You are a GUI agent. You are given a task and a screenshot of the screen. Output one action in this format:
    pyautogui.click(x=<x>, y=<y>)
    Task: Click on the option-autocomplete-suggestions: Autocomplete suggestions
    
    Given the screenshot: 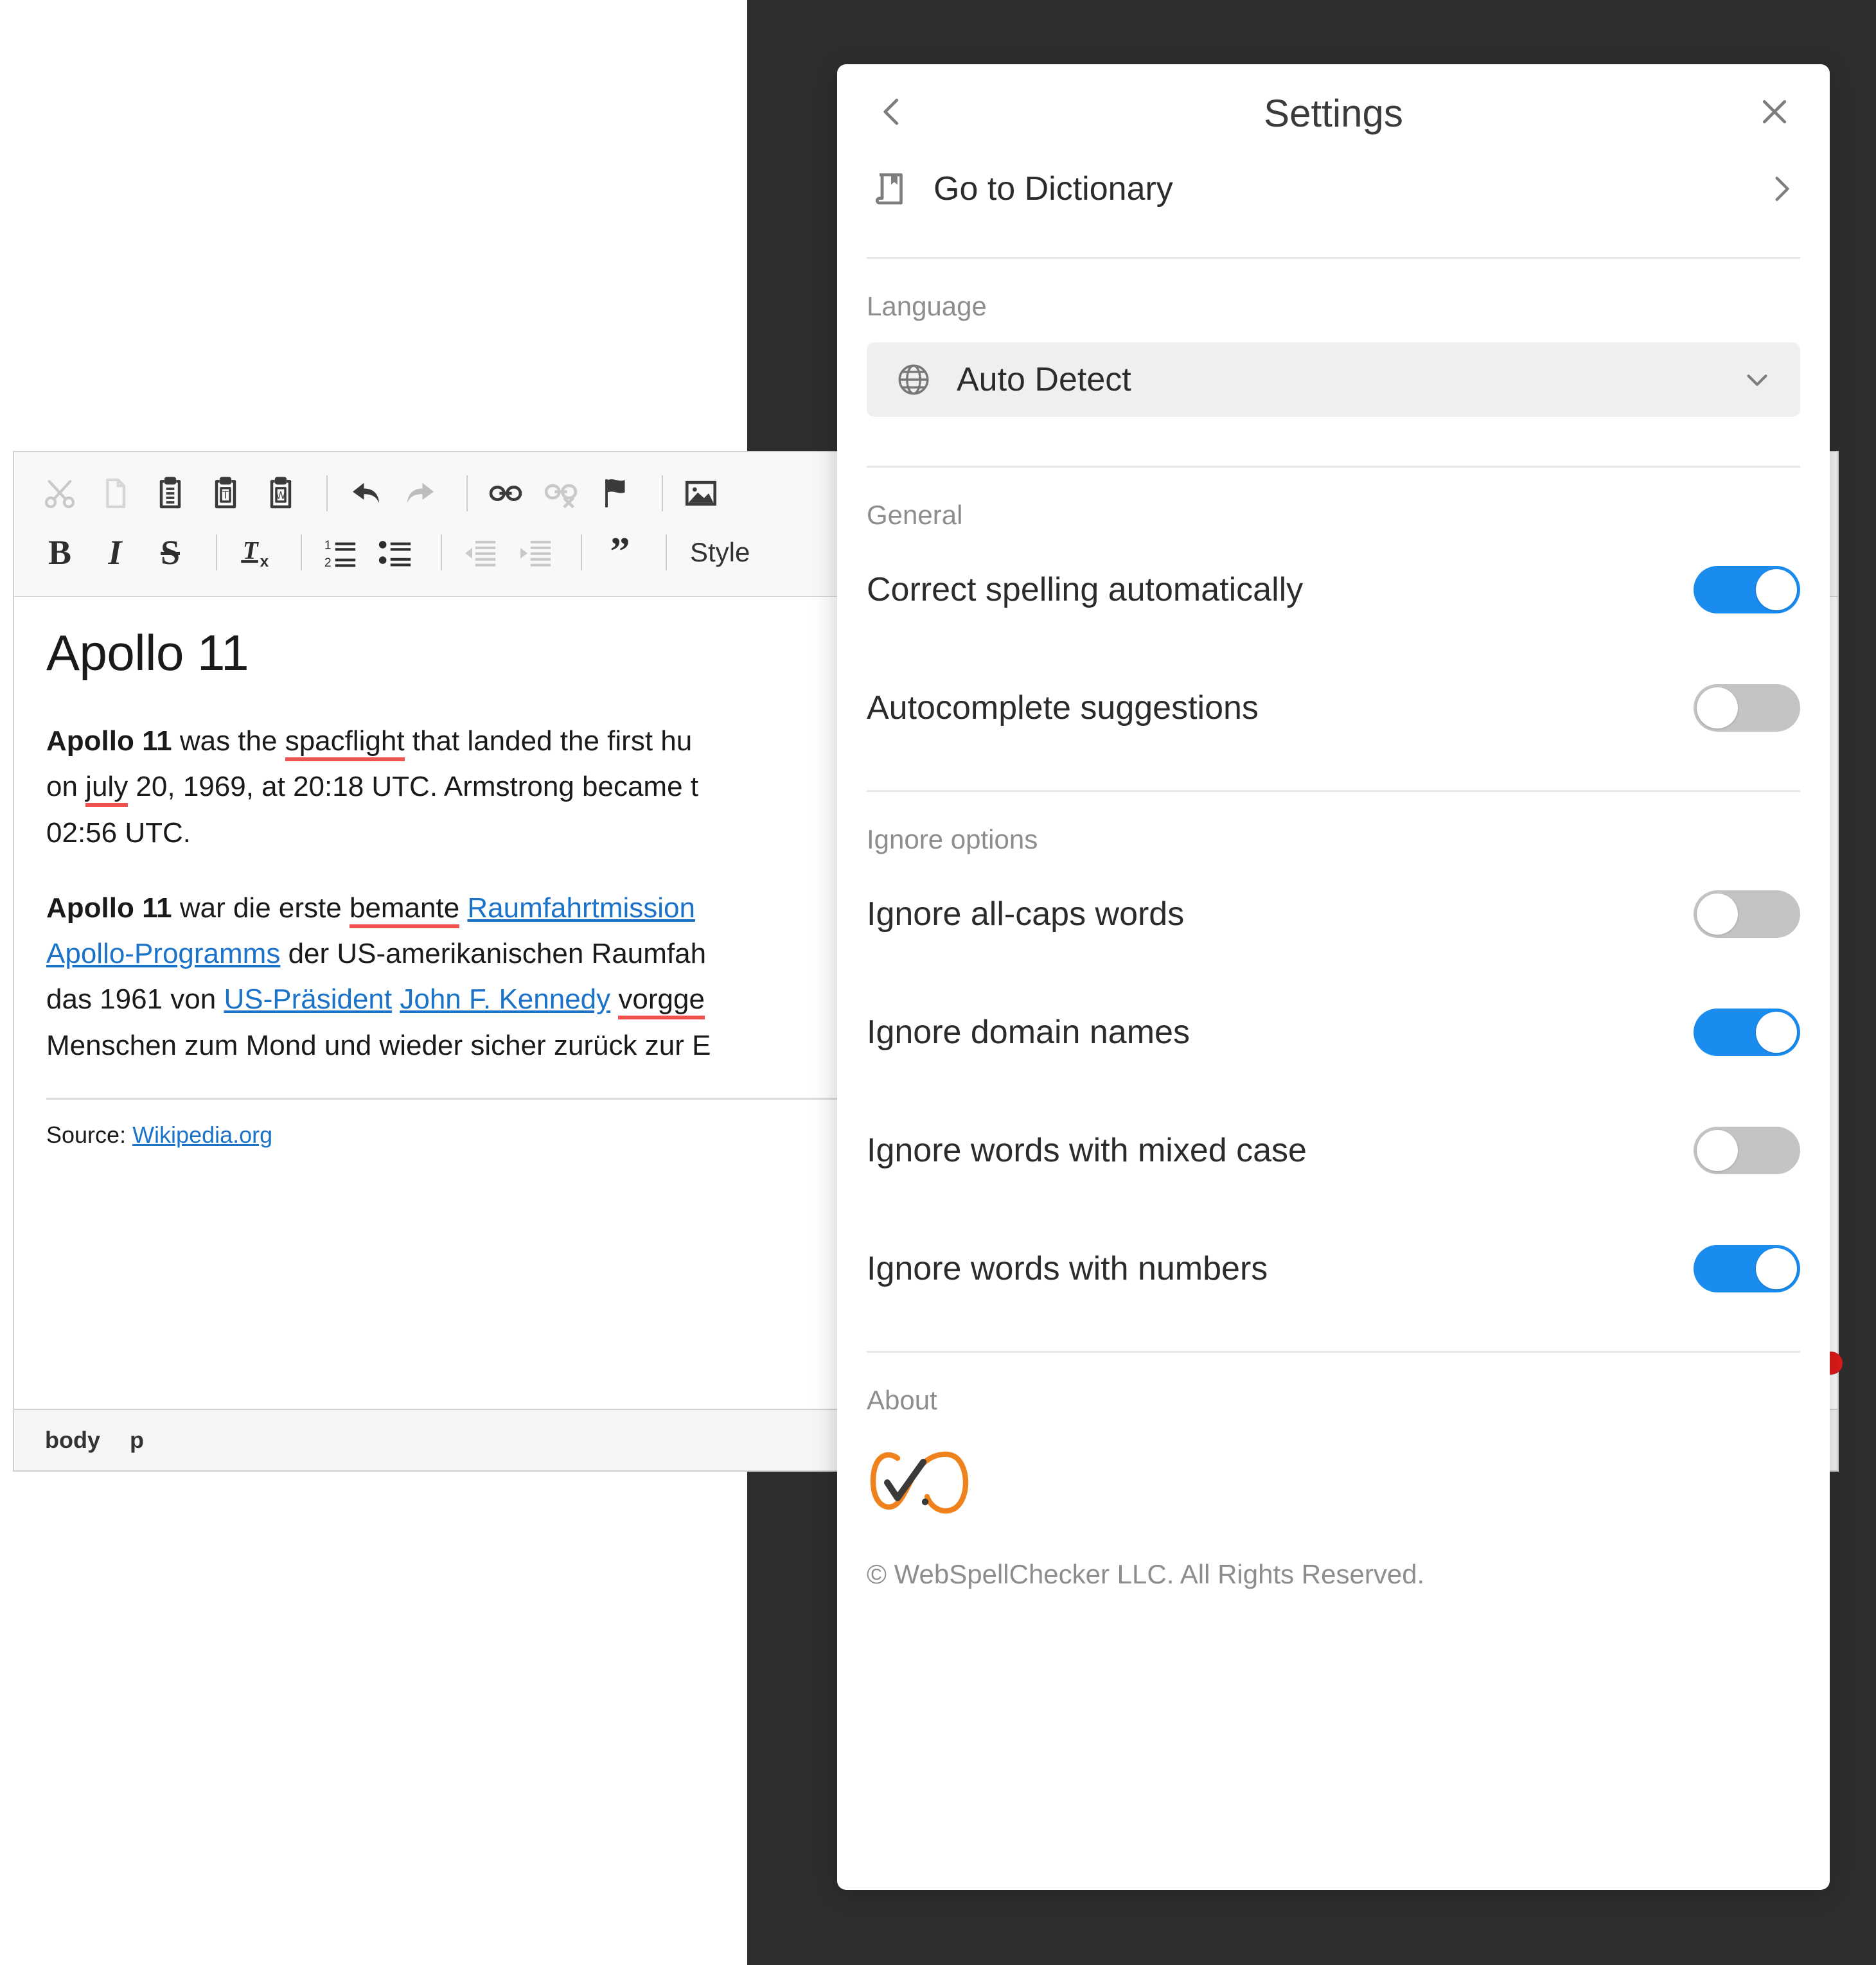 What is the action you would take?
    pyautogui.click(x=1333, y=708)
    